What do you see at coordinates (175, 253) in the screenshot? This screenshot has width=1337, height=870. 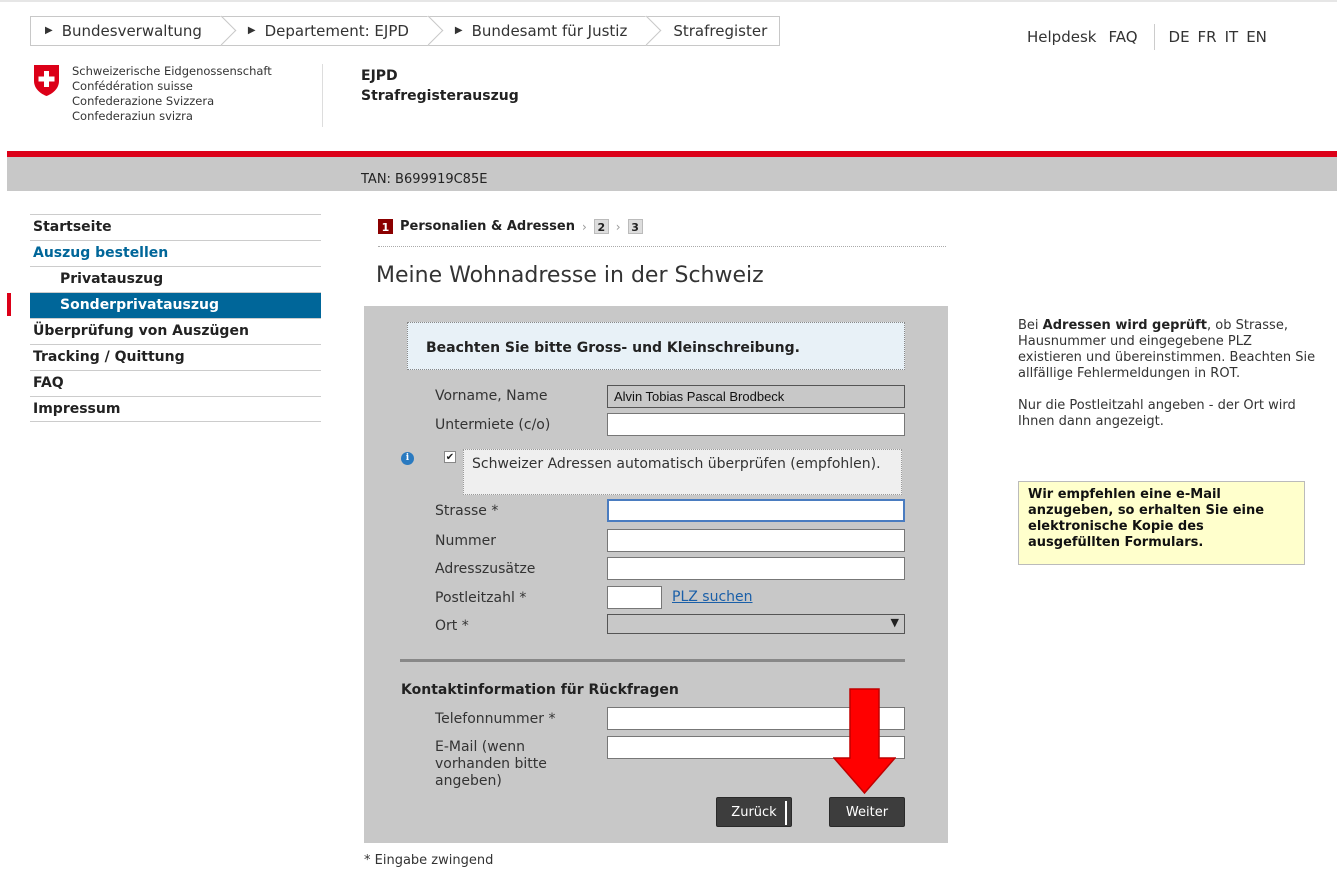 I see `sidebar-item-auszug-bestellen: Auszug bestellen` at bounding box center [175, 253].